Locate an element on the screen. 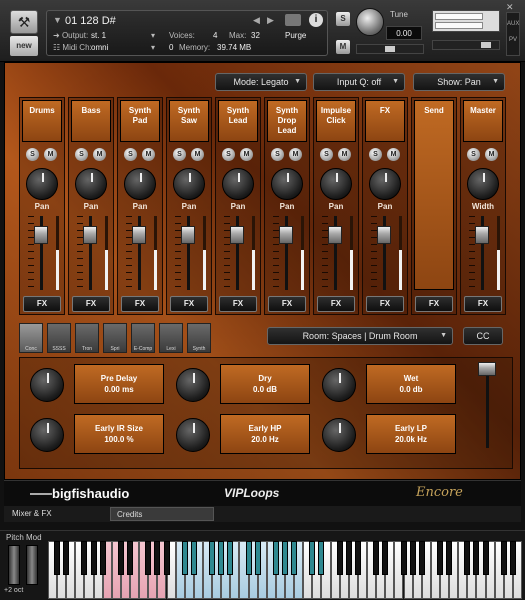 This screenshot has height=600, width=525. mode-dropdown: Mode: Legato ▼ is located at coordinates (261, 82).